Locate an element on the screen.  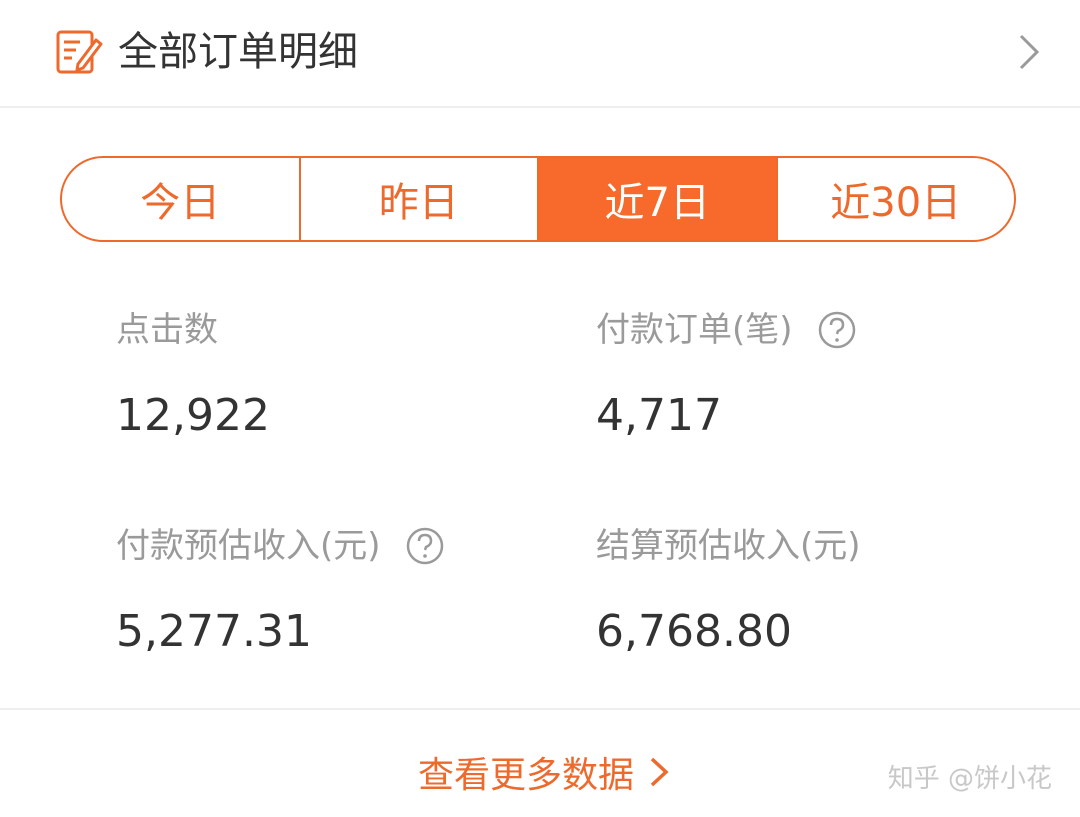
view-more-data-link: 查看更多数据 is located at coordinates (544, 772).